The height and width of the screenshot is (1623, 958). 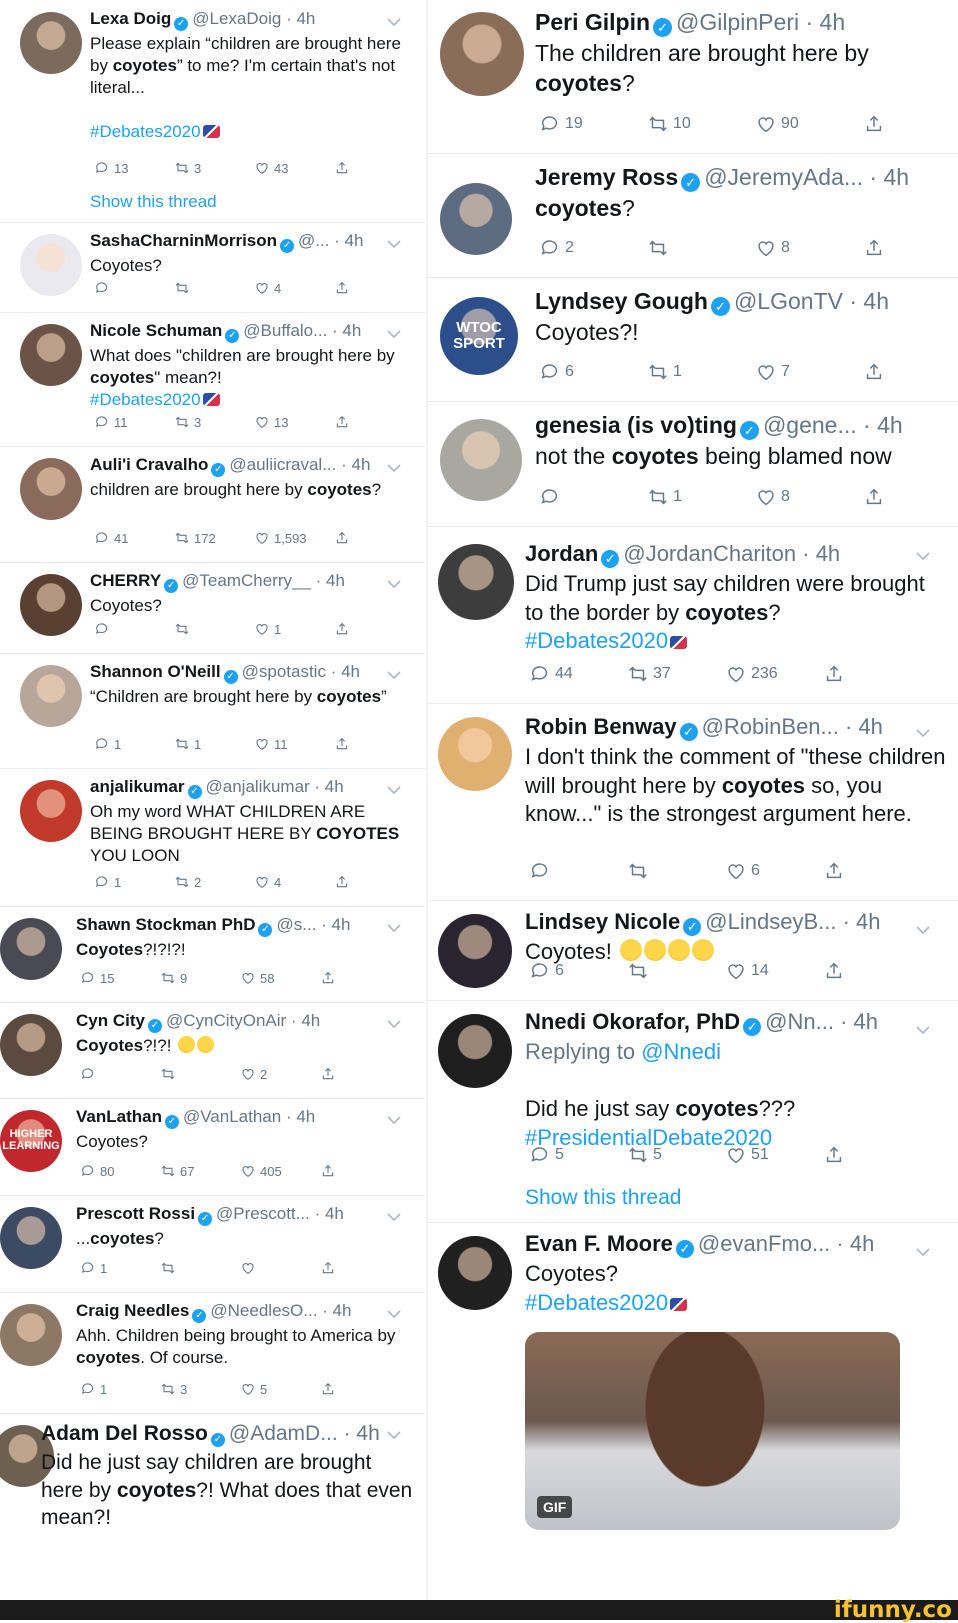 What do you see at coordinates (232, 1116) in the screenshot?
I see `author-handle: @VanLathan` at bounding box center [232, 1116].